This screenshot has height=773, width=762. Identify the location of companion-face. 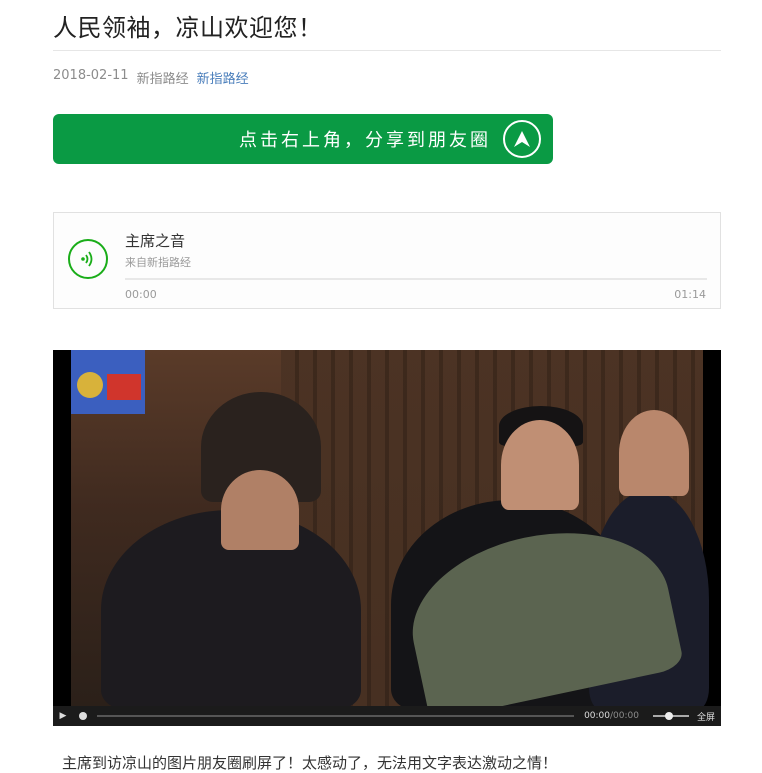
(654, 453).